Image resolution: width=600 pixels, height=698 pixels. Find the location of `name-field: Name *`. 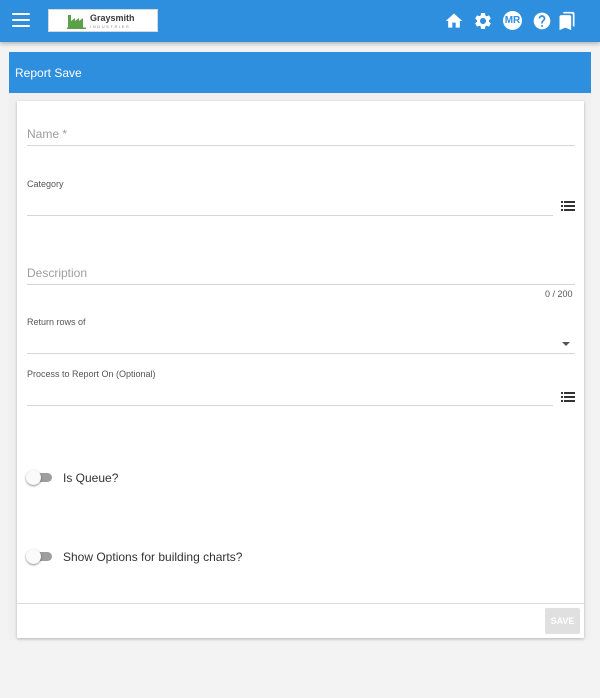

name-field: Name * is located at coordinates (301, 134).